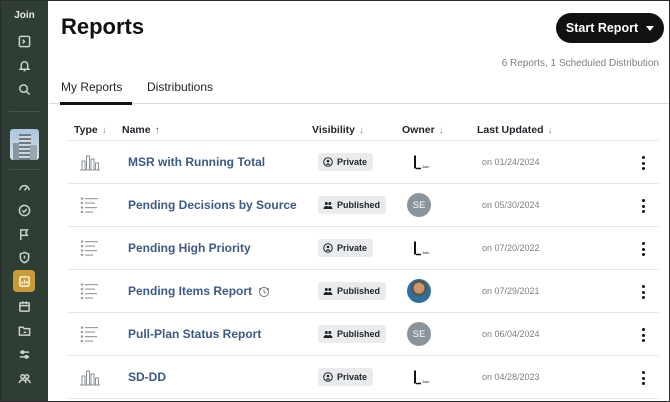  Describe the element at coordinates (650, 28) in the screenshot. I see `caret-down-icon` at that location.